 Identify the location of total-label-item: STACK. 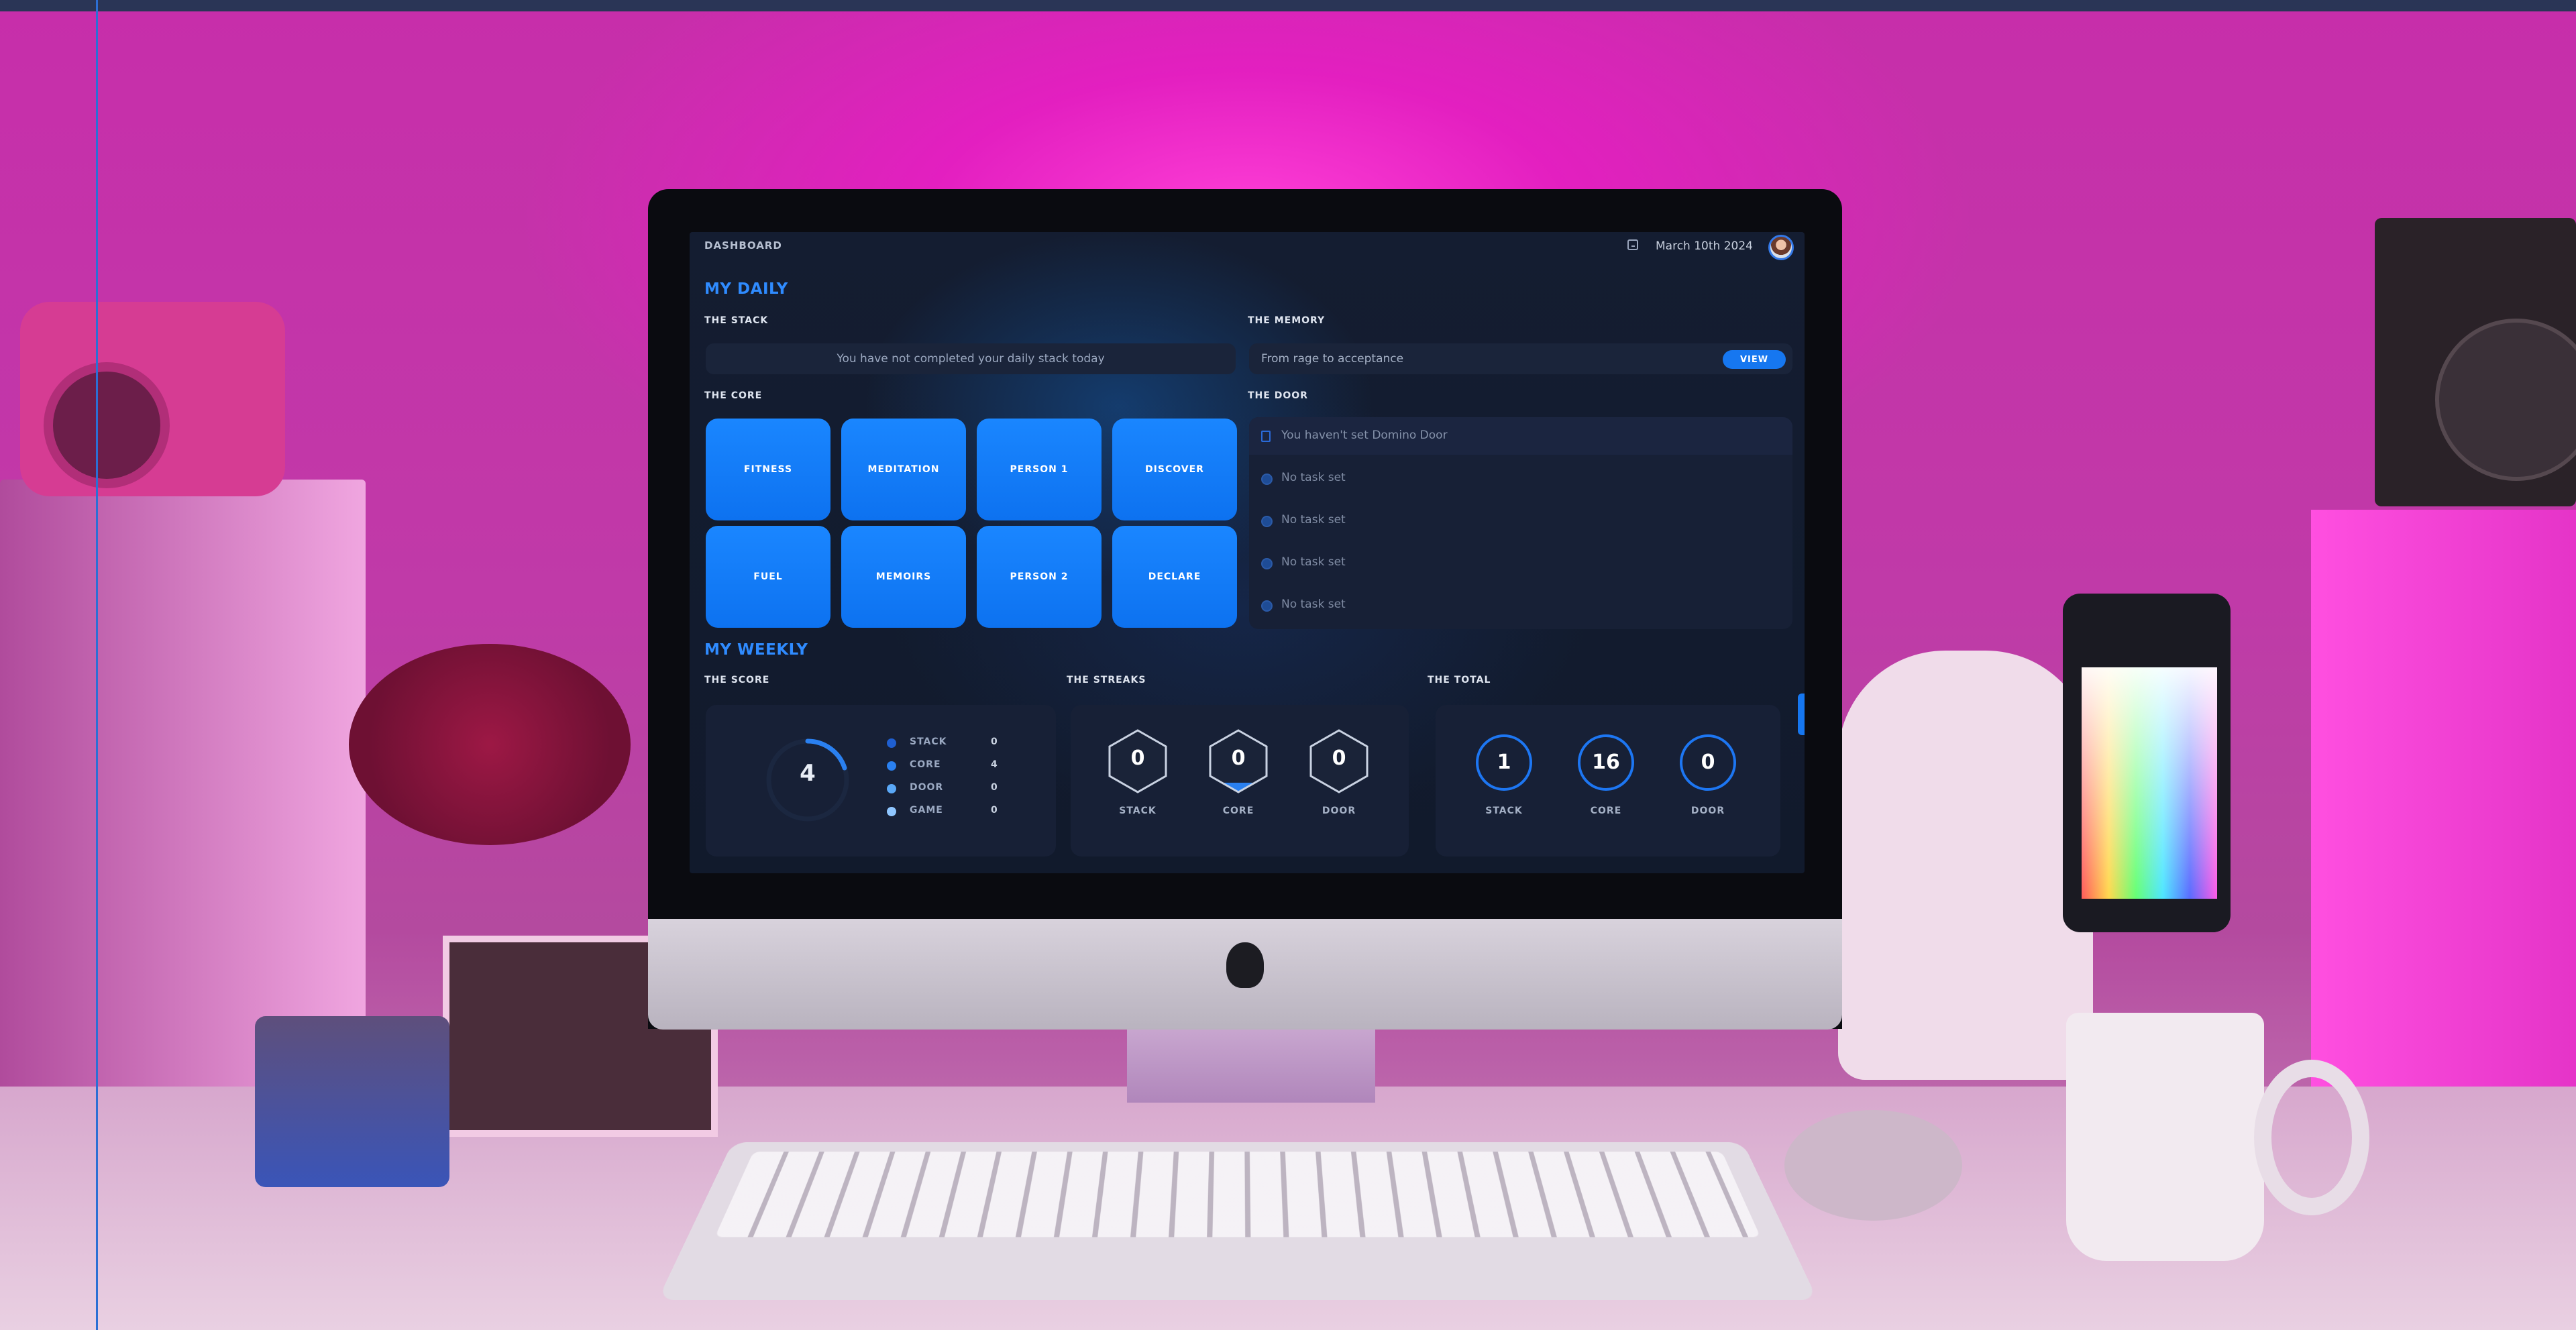
(1504, 811).